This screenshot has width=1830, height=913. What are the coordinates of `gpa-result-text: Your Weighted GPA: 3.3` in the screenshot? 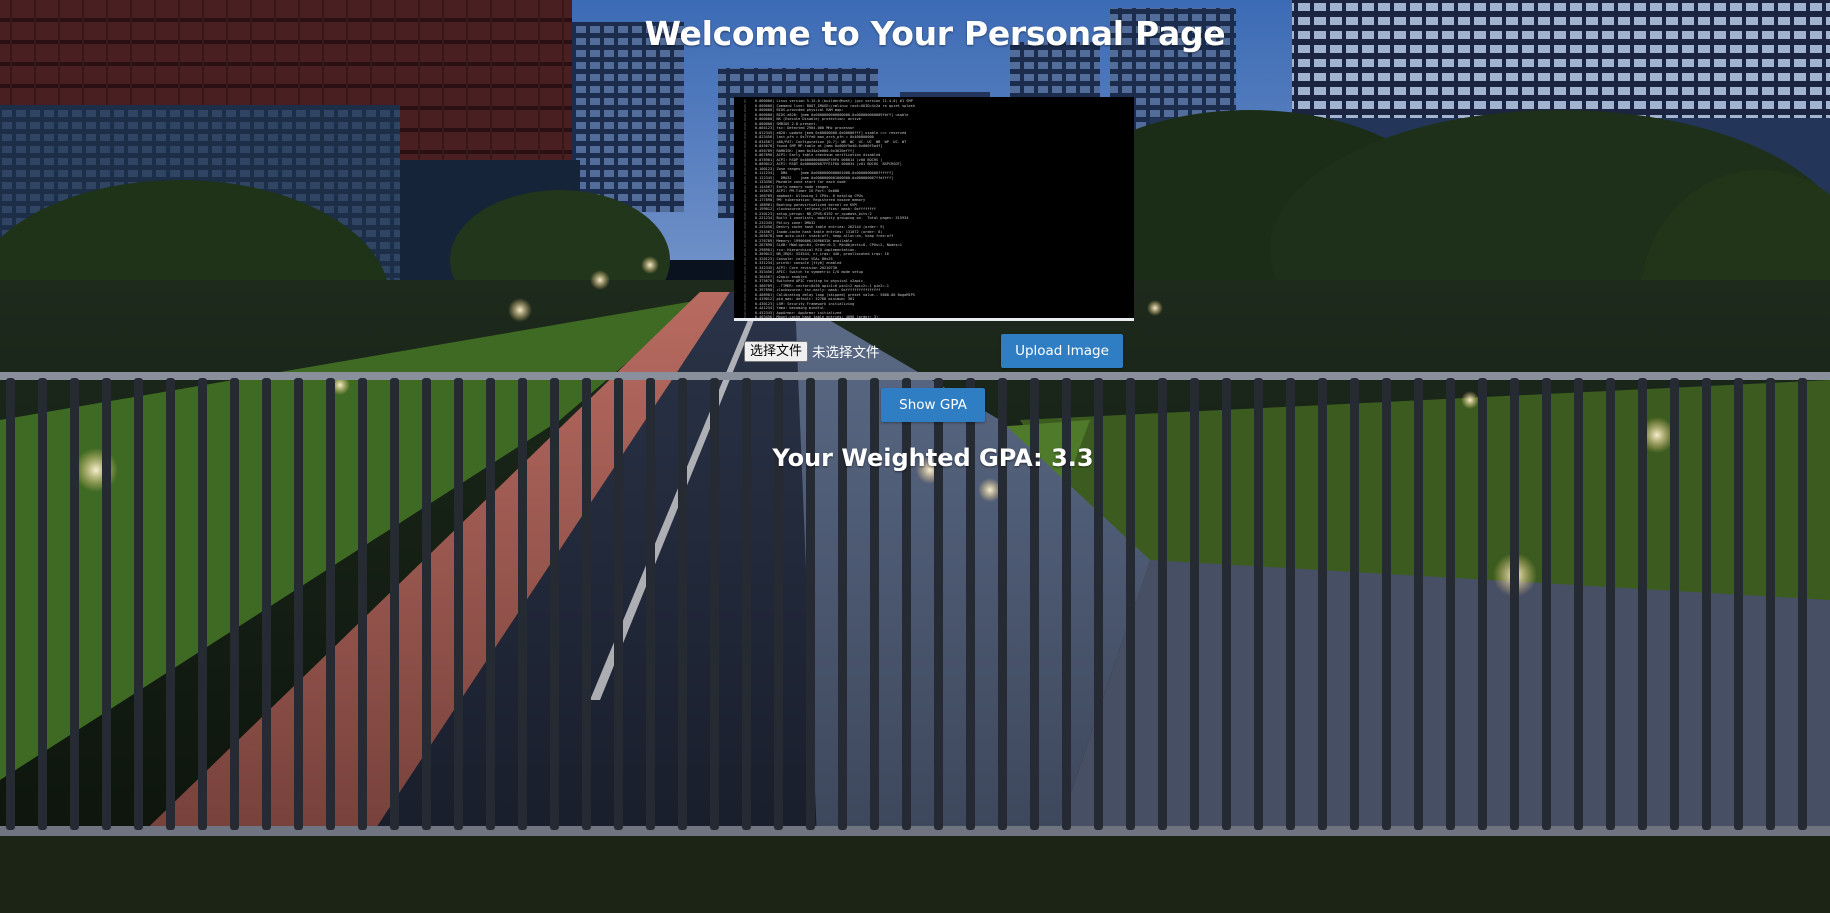 It's located at (933, 458).